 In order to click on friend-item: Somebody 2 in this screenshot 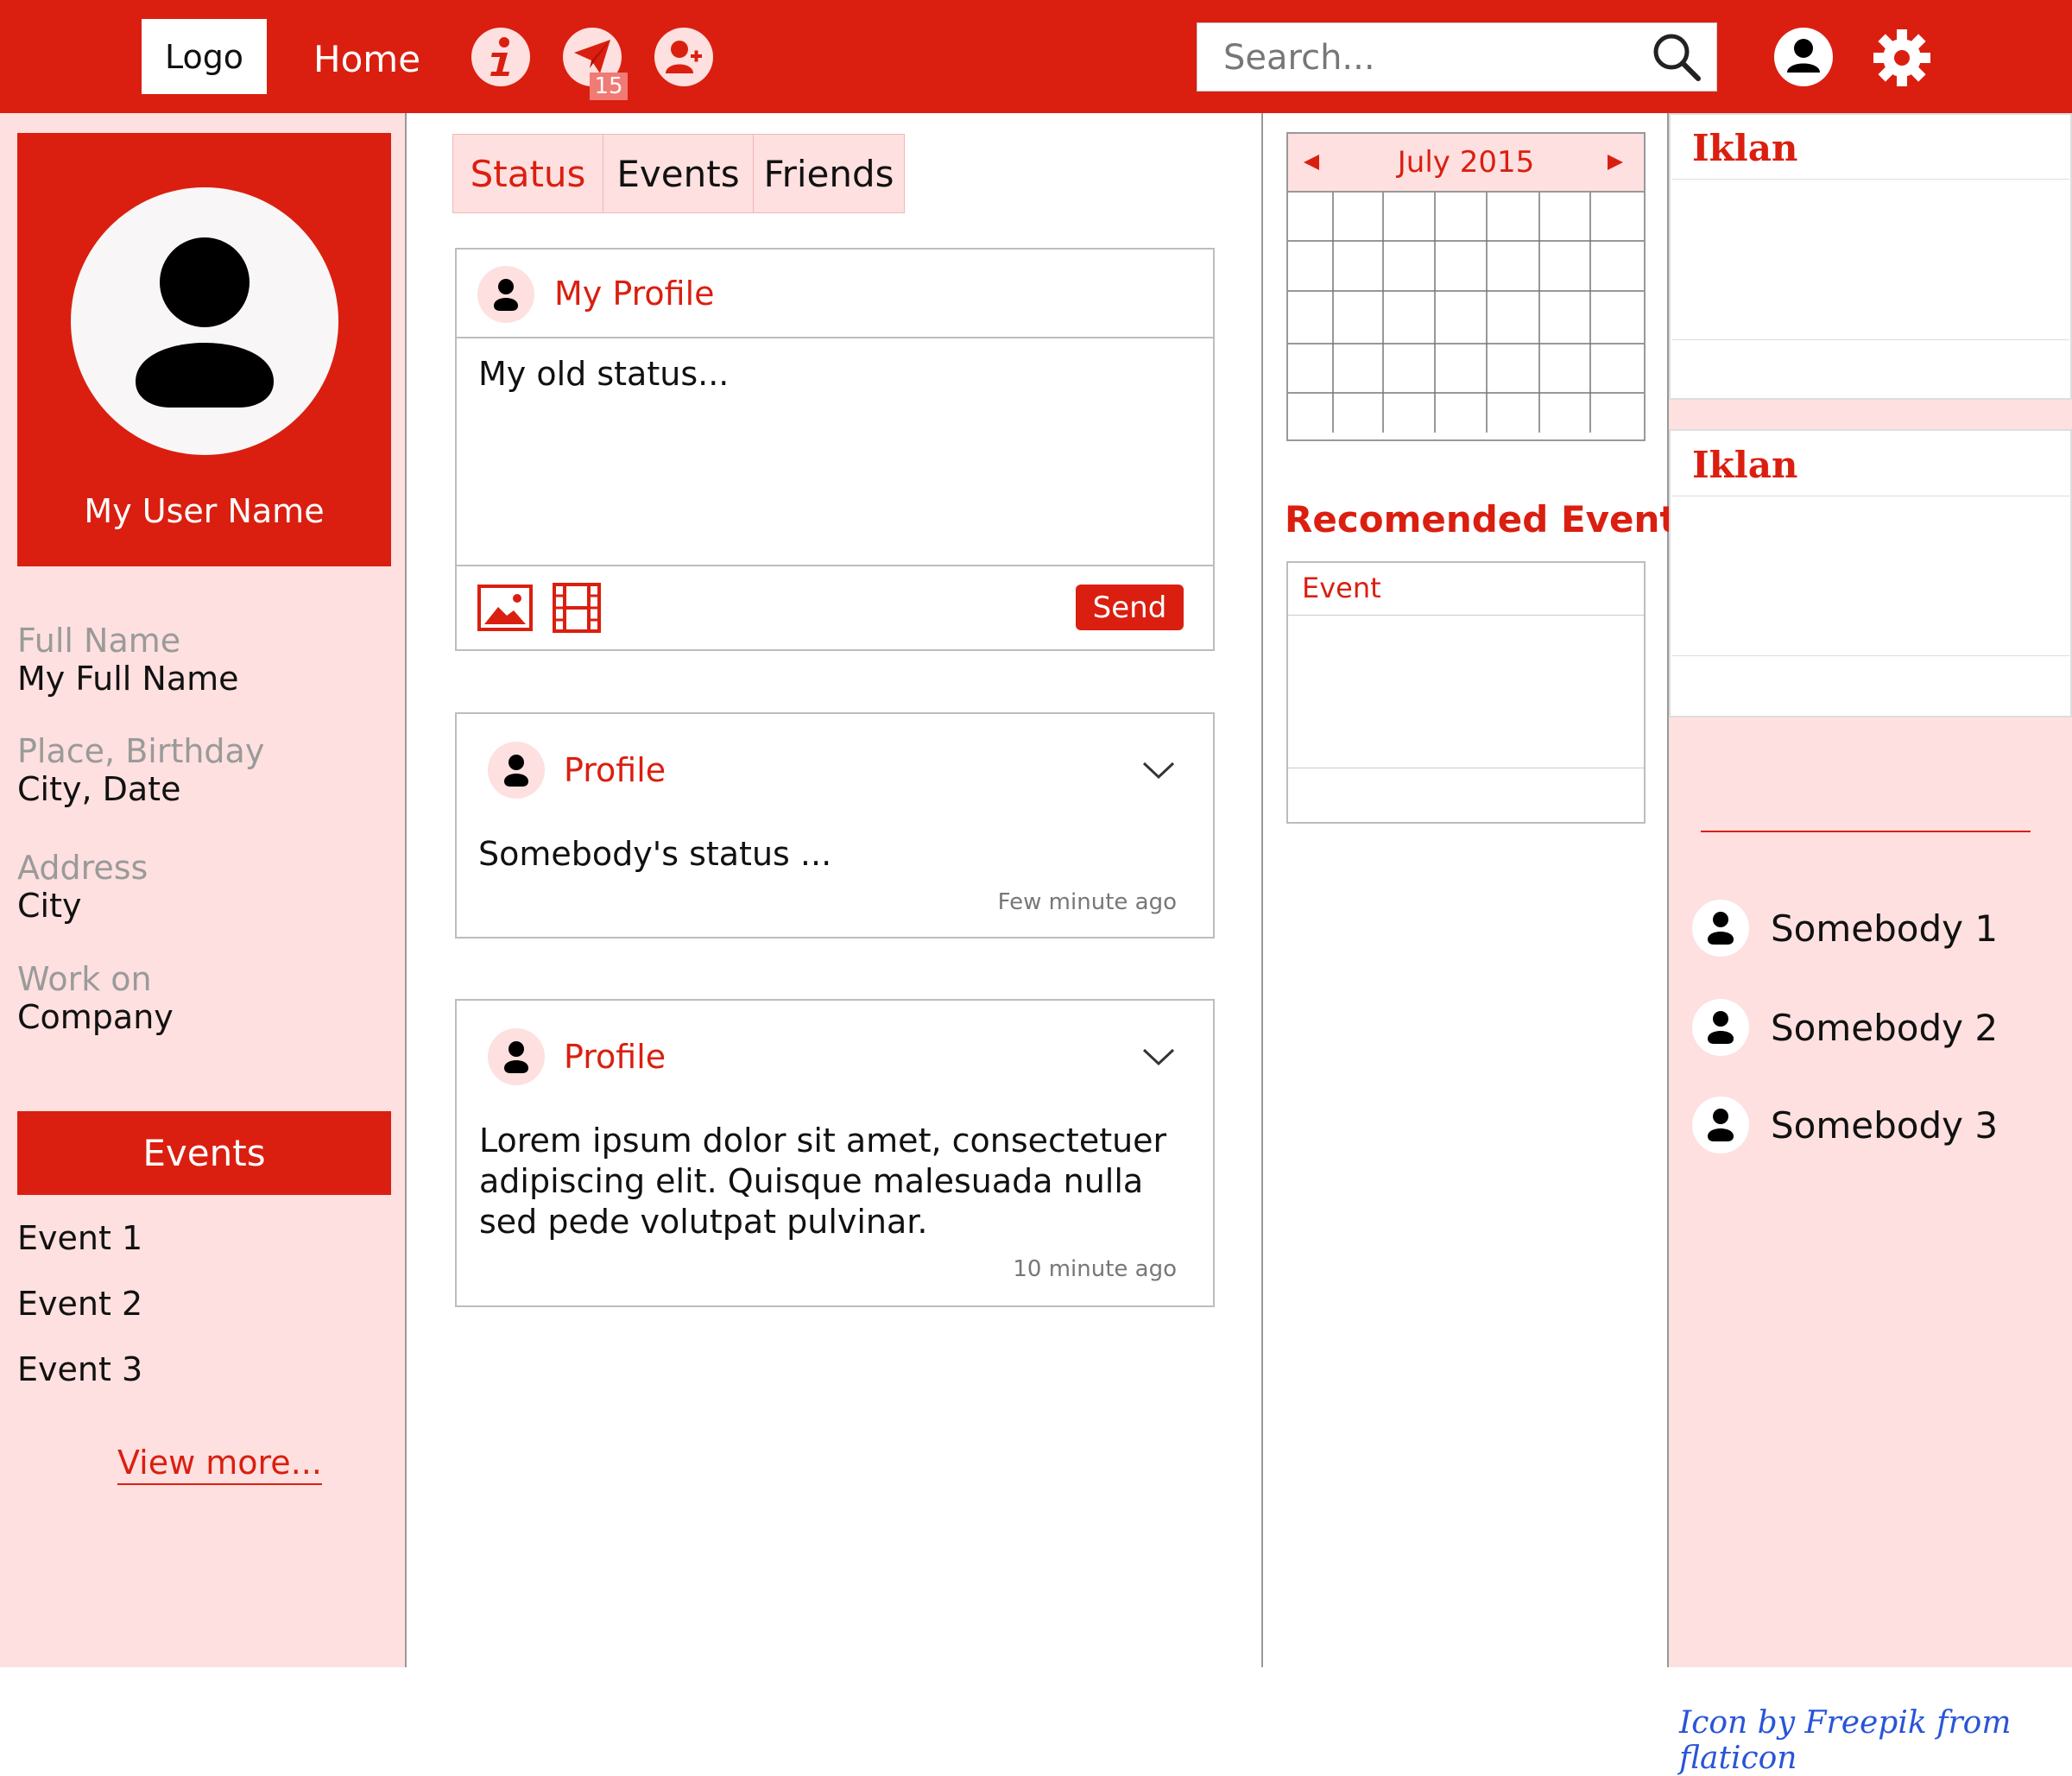, I will do `click(1845, 1027)`.